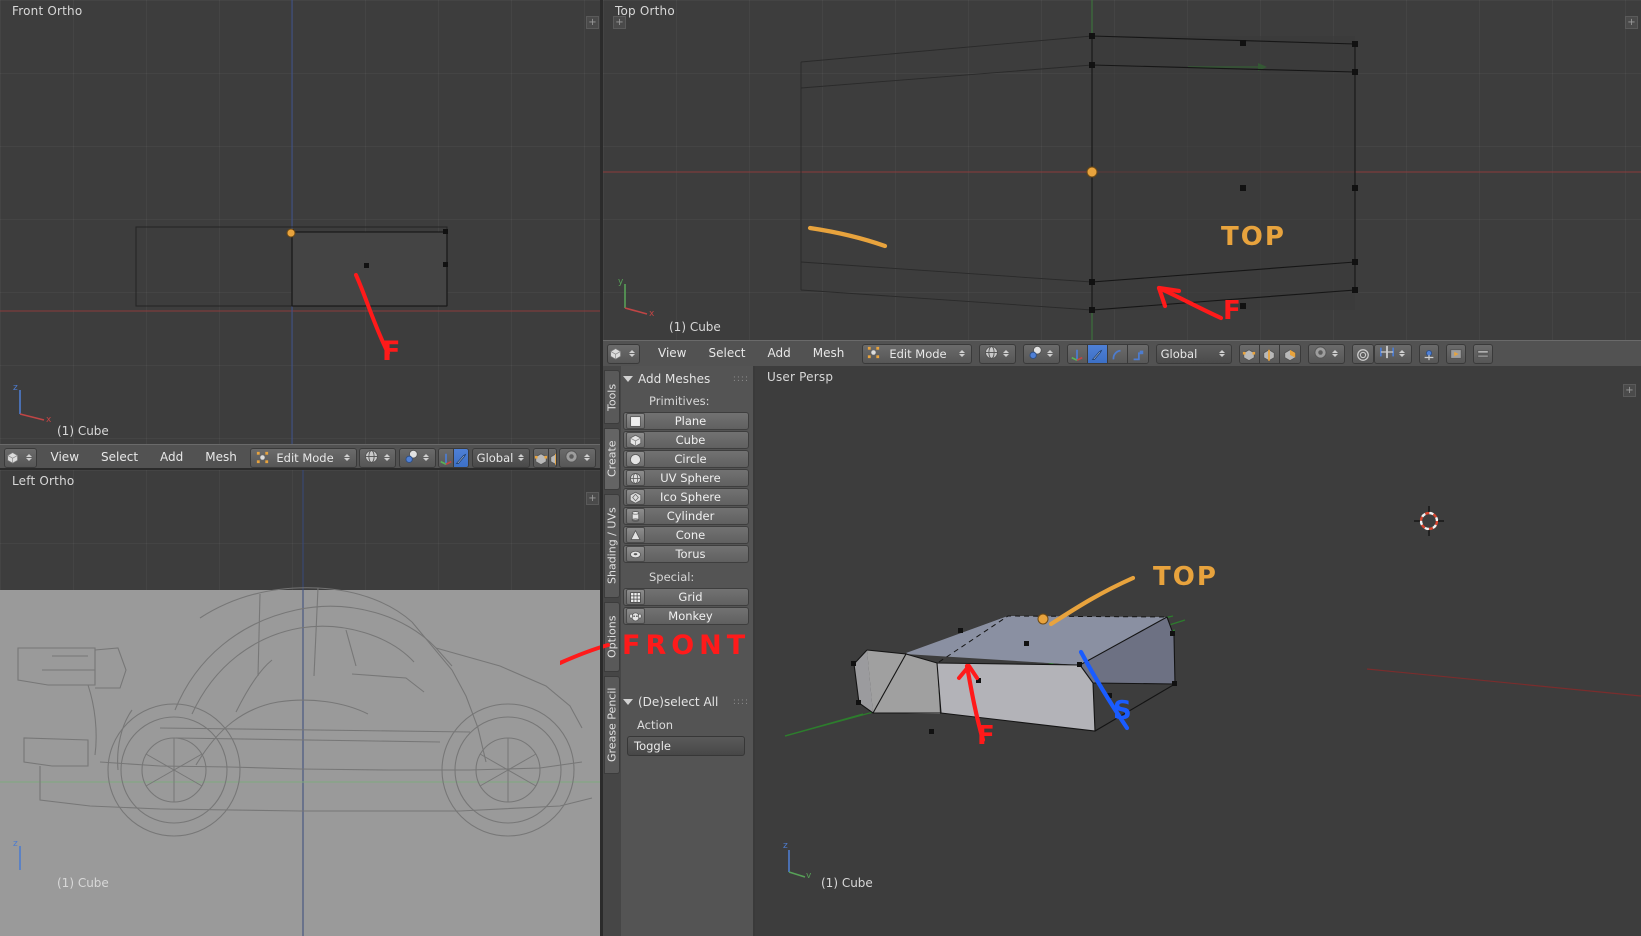 The height and width of the screenshot is (936, 1641). Describe the element at coordinates (592, 498) in the screenshot. I see `viewport-corner-widget-left: +` at that location.